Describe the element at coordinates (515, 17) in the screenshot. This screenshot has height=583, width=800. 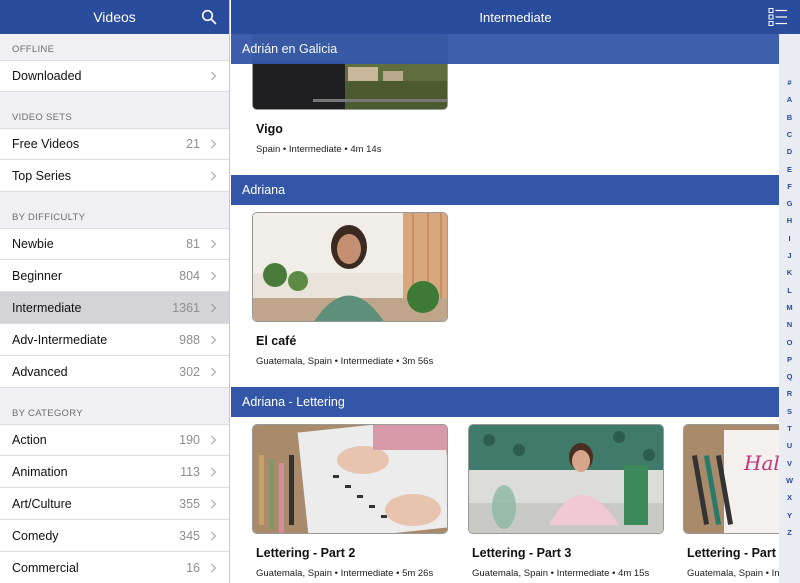
I see `page-title: Intermediate` at that location.